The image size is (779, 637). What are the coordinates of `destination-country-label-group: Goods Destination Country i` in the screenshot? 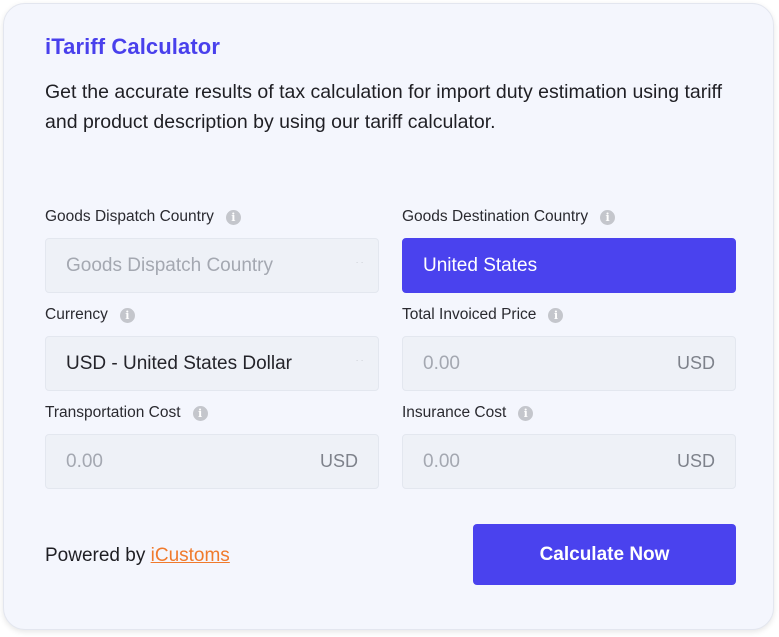 It's located at (509, 217).